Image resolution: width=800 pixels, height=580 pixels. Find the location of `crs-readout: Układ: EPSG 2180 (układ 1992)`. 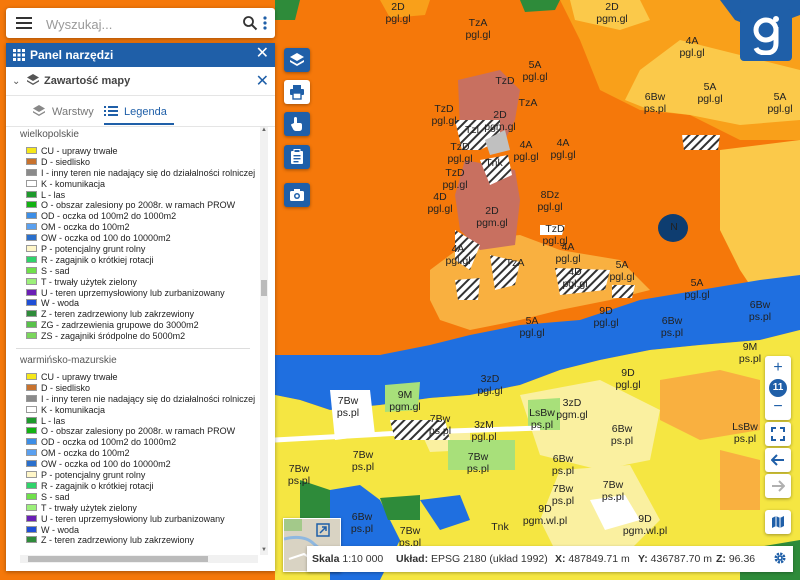

crs-readout: Układ: EPSG 2180 (układ 1992) is located at coordinates (472, 559).